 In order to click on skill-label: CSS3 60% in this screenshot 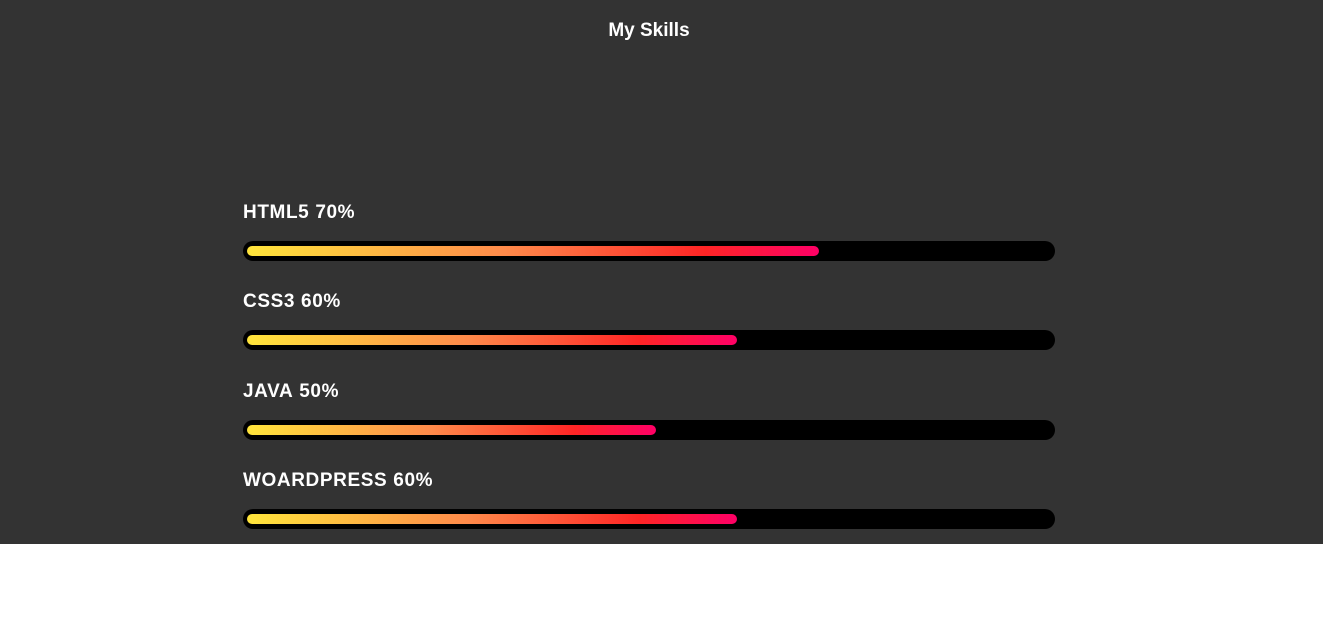, I will do `click(292, 302)`.